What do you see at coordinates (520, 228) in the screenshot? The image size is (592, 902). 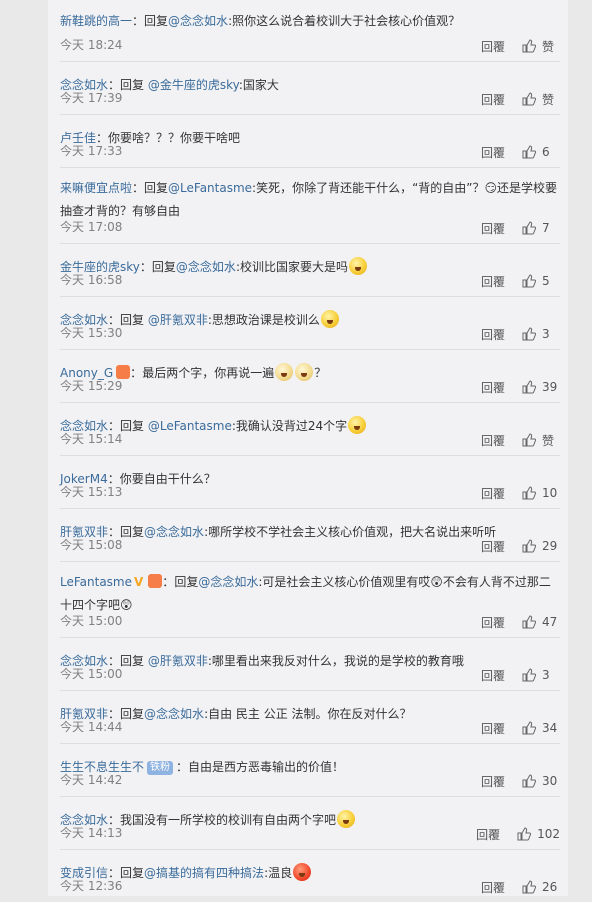 I see `comment-actions: 回覆 7` at bounding box center [520, 228].